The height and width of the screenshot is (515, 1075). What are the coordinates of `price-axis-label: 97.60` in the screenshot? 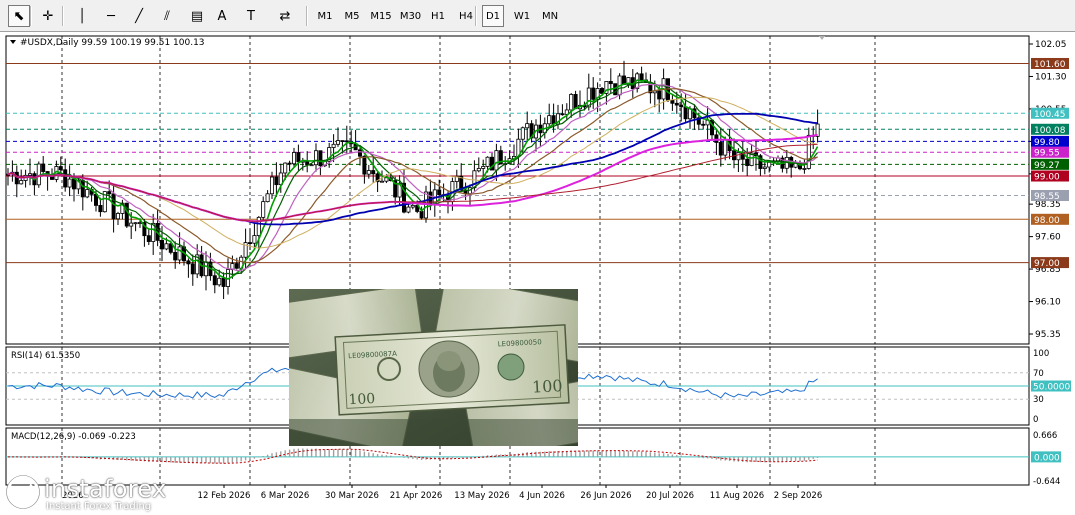 It's located at (1048, 238).